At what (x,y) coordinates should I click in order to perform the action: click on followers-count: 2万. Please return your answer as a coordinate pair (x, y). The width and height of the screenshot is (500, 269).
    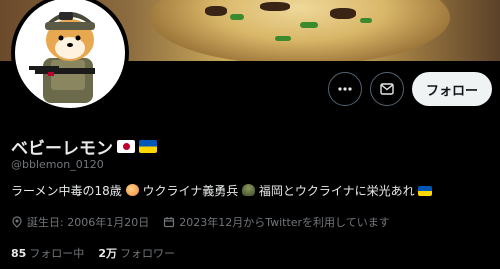
    Looking at the image, I should click on (107, 253).